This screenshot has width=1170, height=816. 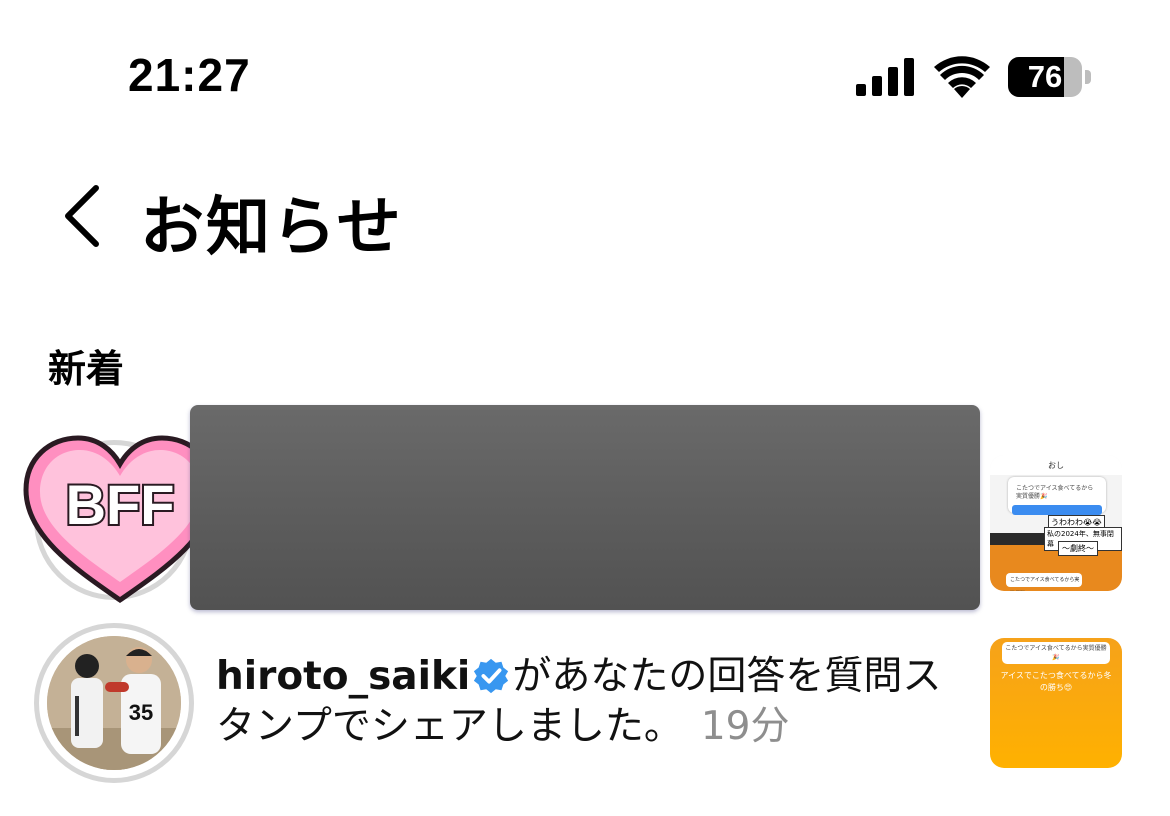 I want to click on status-time: 21:27, so click(x=189, y=75).